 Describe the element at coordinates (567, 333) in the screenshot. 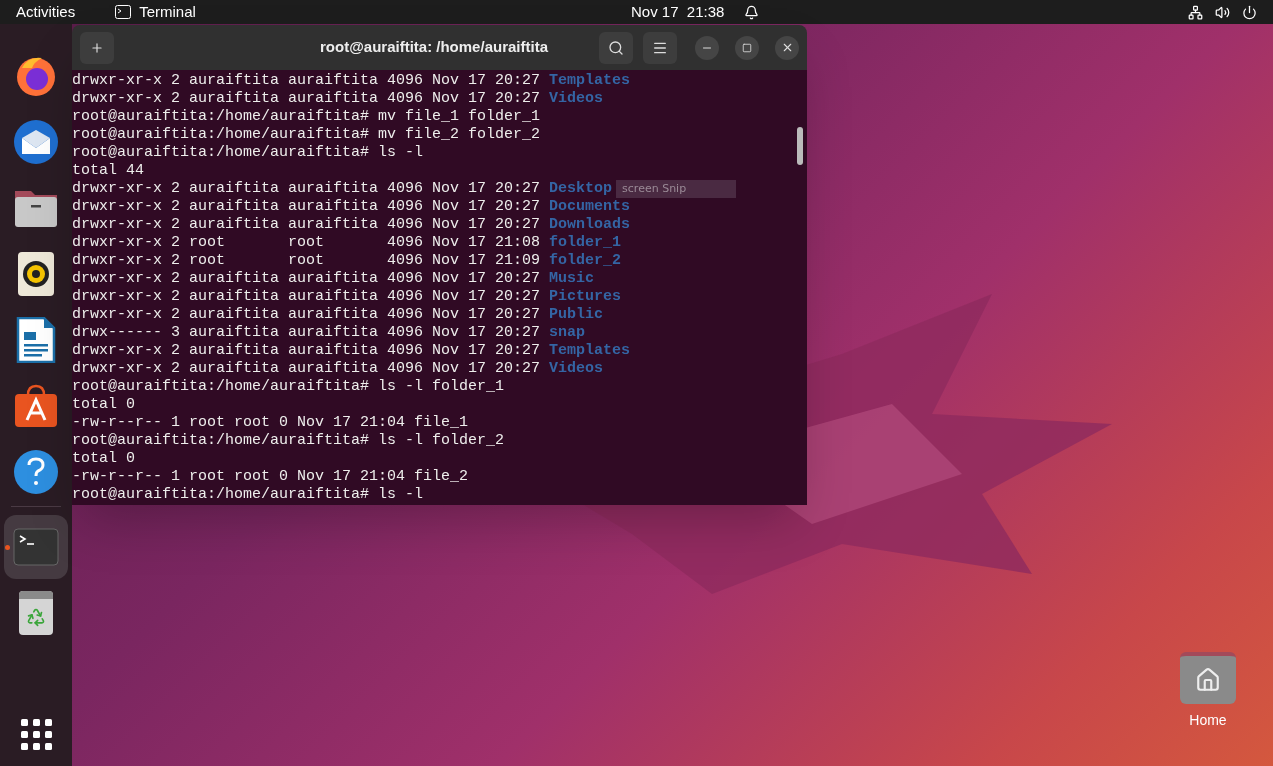

I see `directory-name: snap` at that location.